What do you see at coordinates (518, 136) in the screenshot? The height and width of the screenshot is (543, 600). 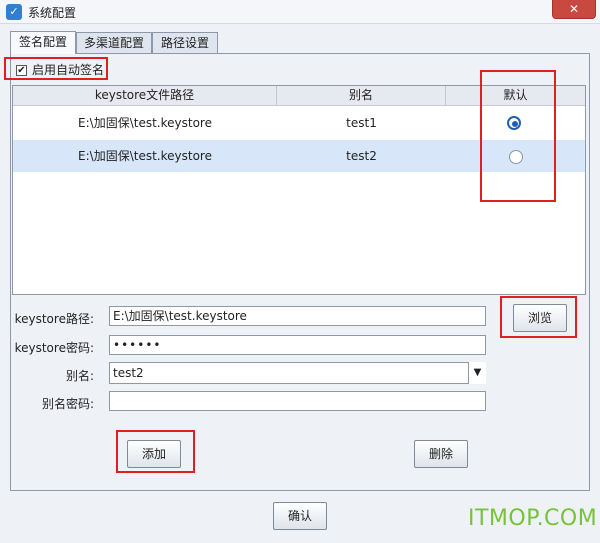 I see `highlight-box-default-column` at bounding box center [518, 136].